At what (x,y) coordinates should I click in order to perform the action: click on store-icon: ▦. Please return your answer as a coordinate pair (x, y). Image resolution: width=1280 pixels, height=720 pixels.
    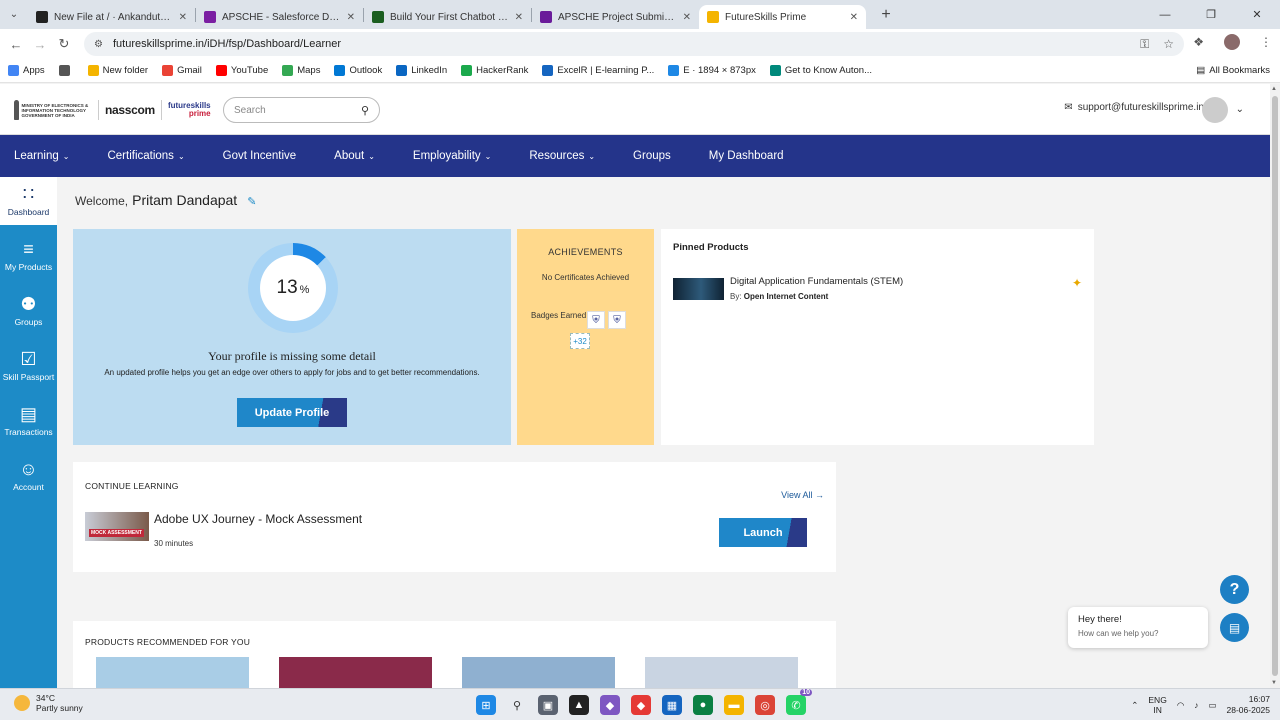
    Looking at the image, I should click on (672, 705).